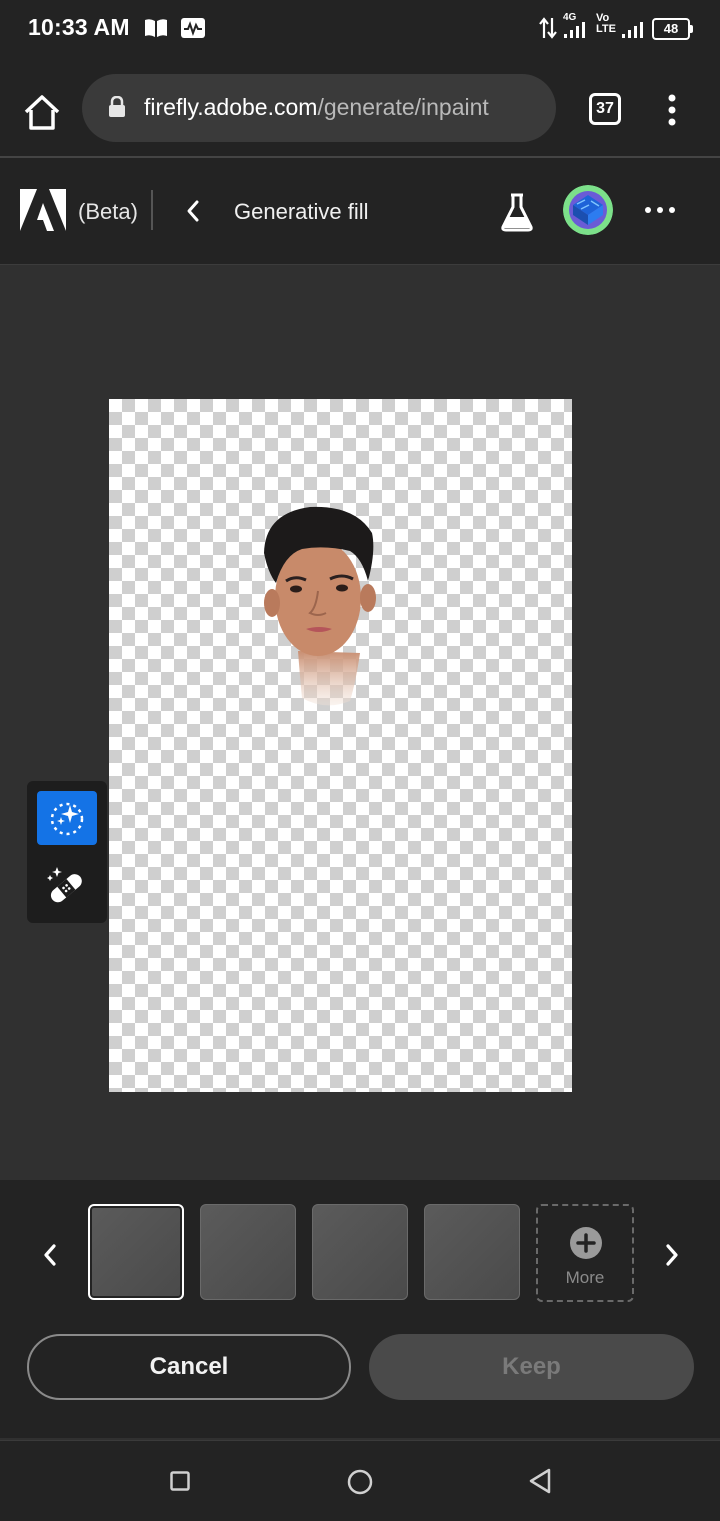  What do you see at coordinates (672, 1255) in the screenshot?
I see `chevron-right-icon` at bounding box center [672, 1255].